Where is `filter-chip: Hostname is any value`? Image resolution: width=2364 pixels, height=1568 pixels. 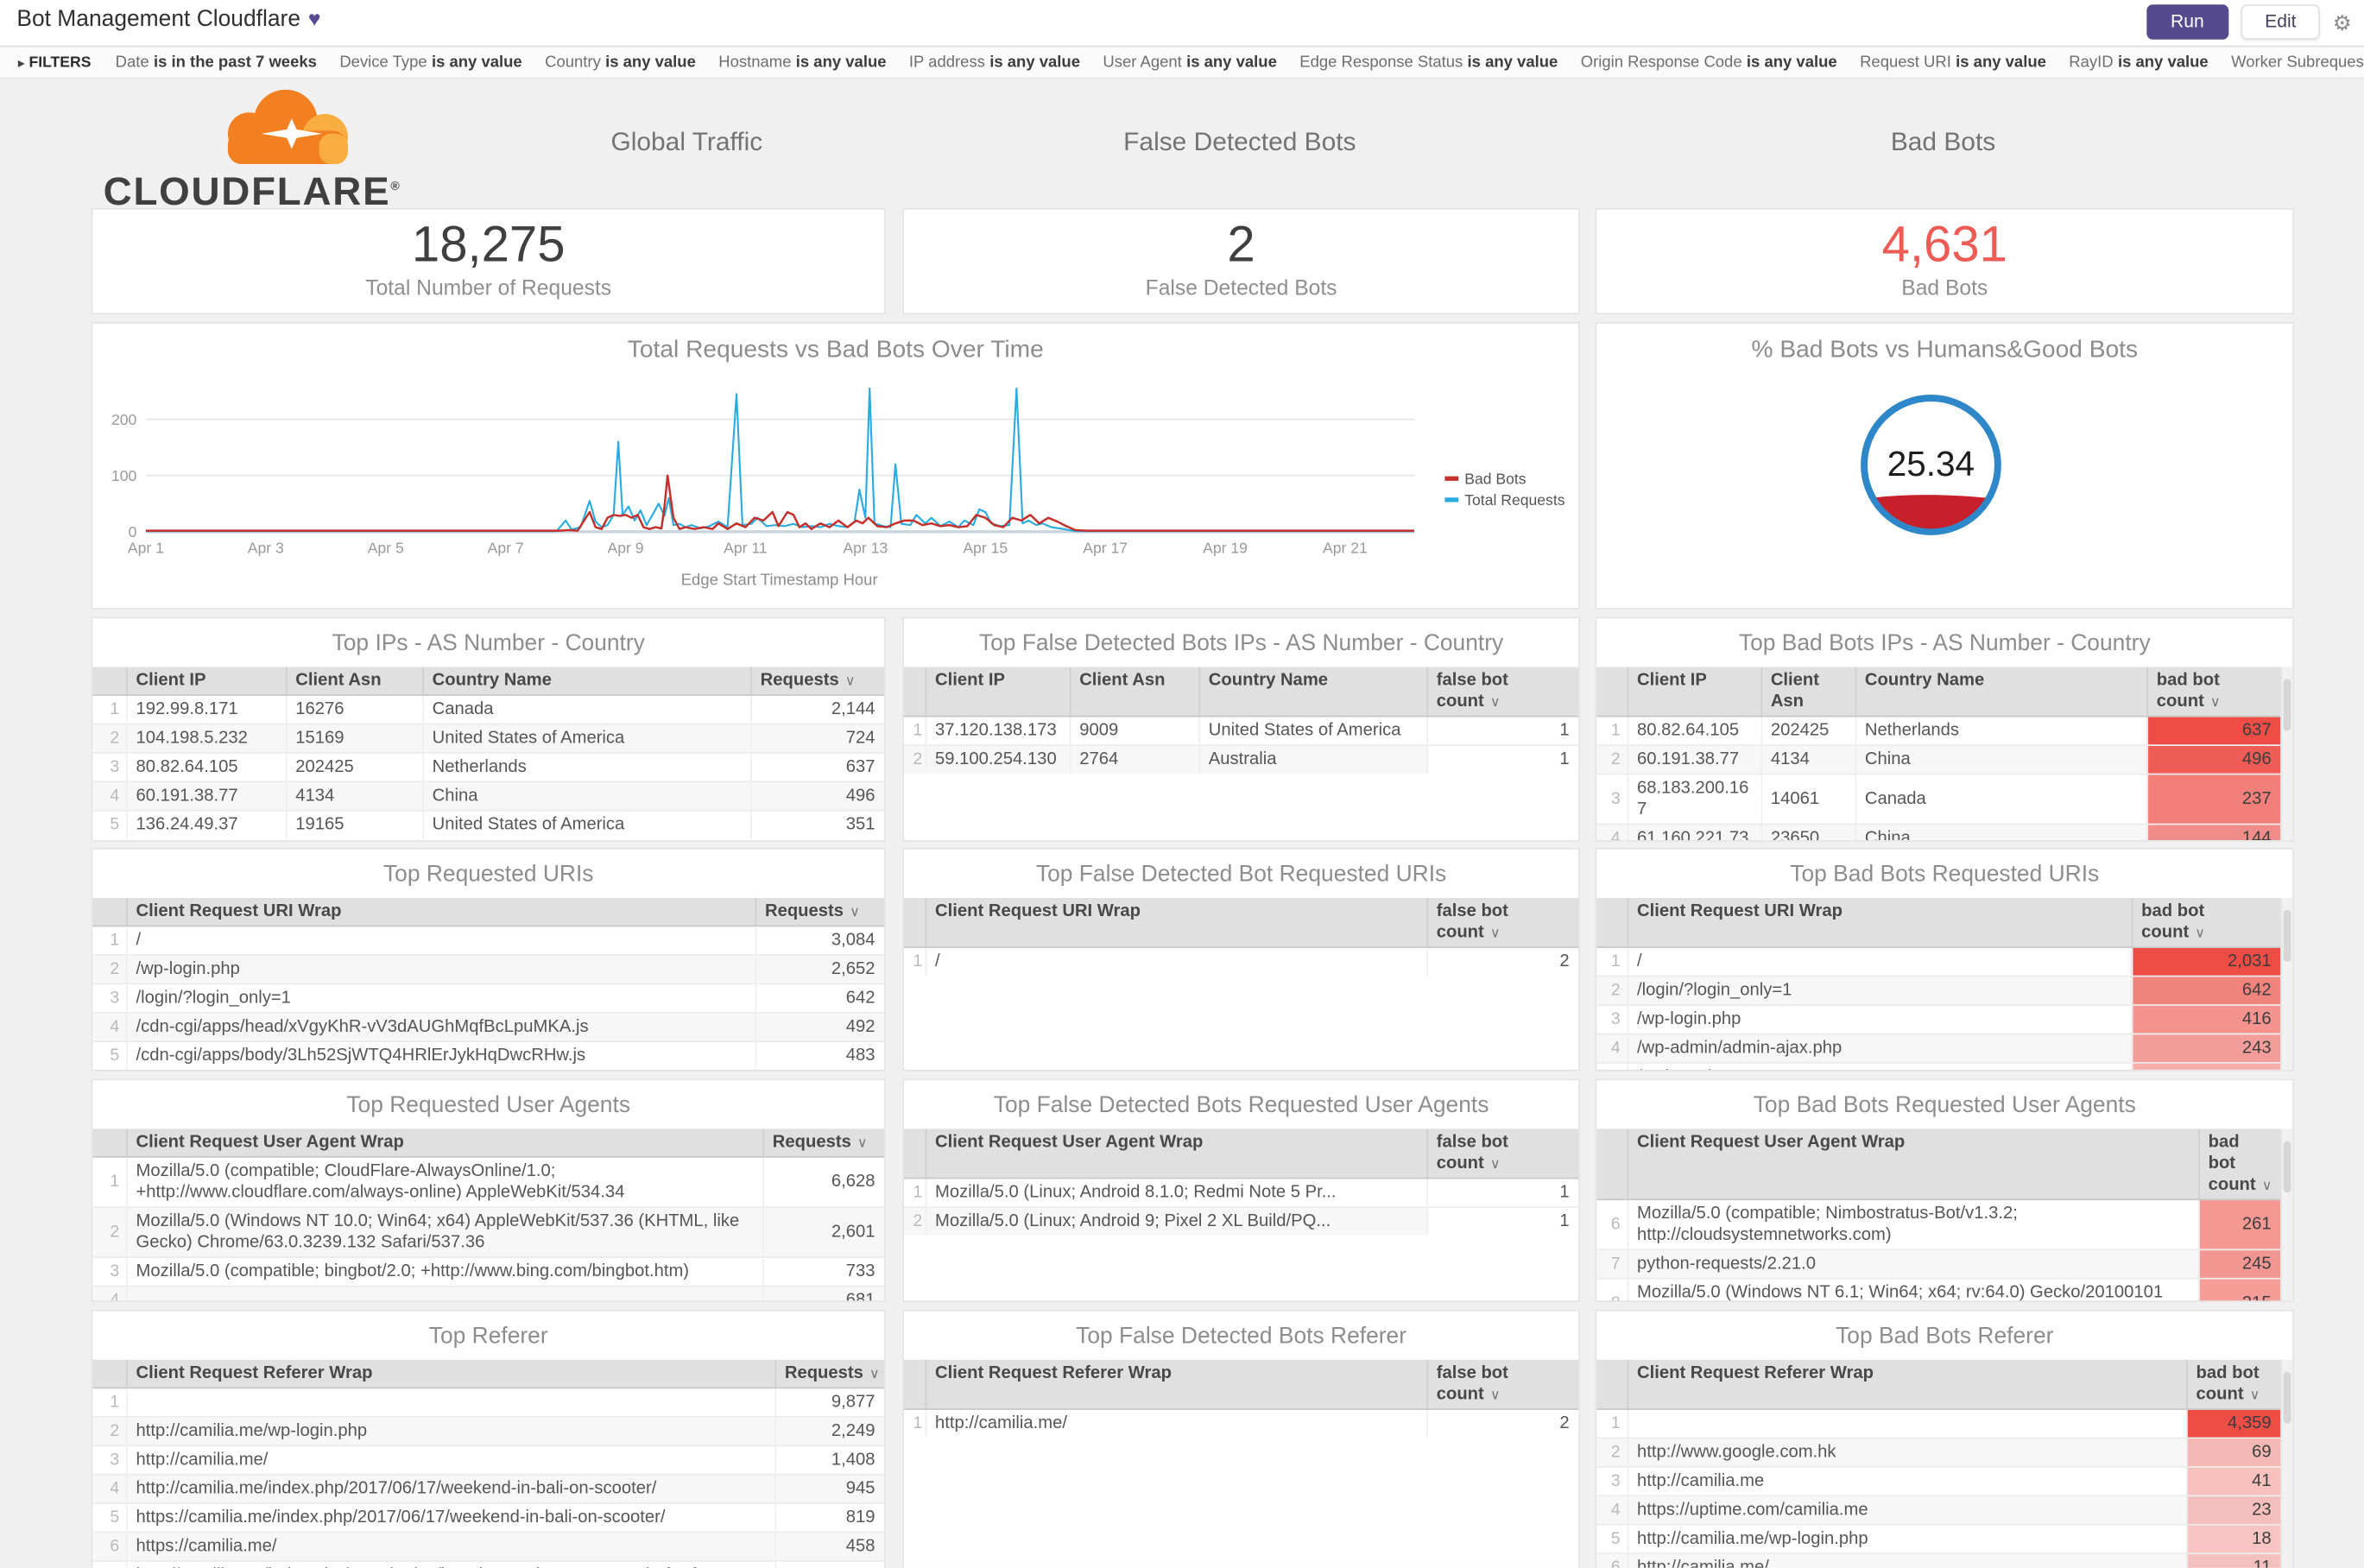 filter-chip: Hostname is any value is located at coordinates (802, 63).